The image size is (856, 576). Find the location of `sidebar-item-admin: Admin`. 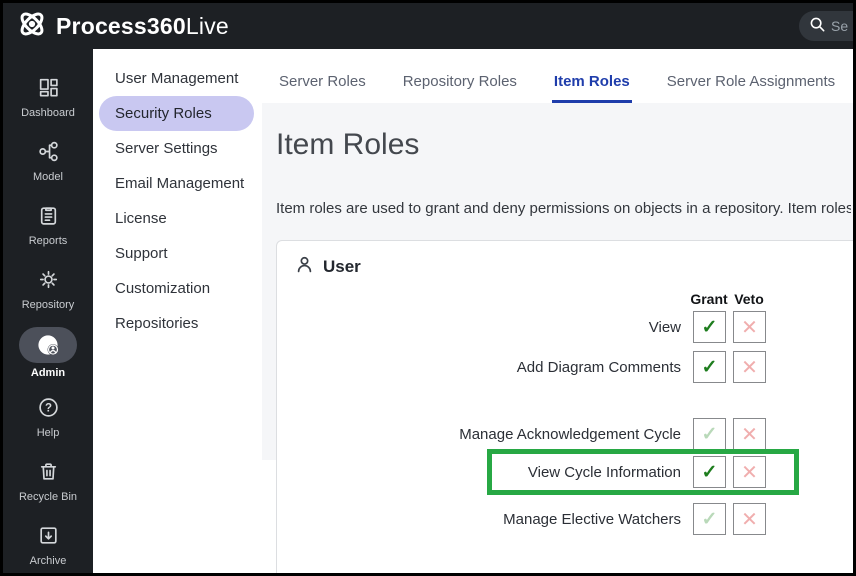

sidebar-item-admin: Admin is located at coordinates (48, 359).